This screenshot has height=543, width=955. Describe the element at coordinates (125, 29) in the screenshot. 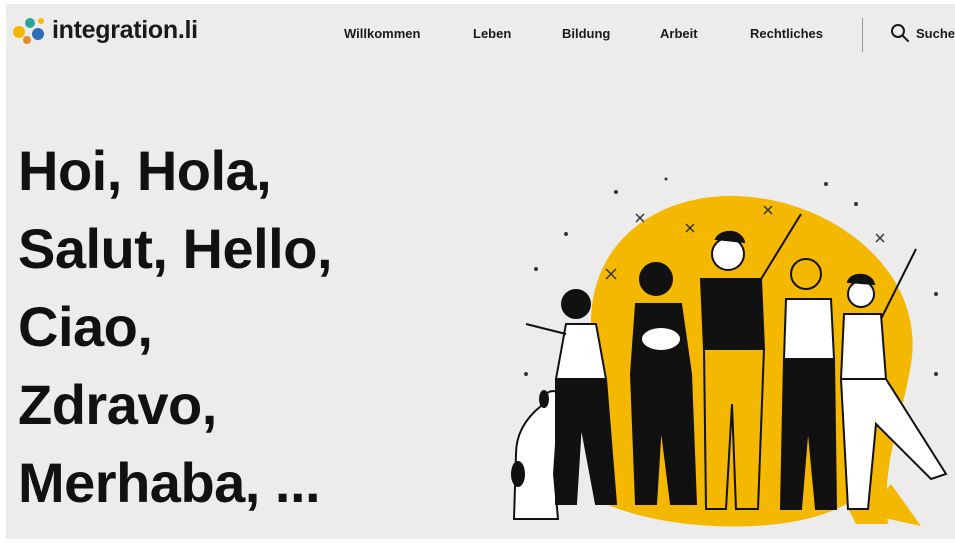

I see `site-name: integration.li` at that location.